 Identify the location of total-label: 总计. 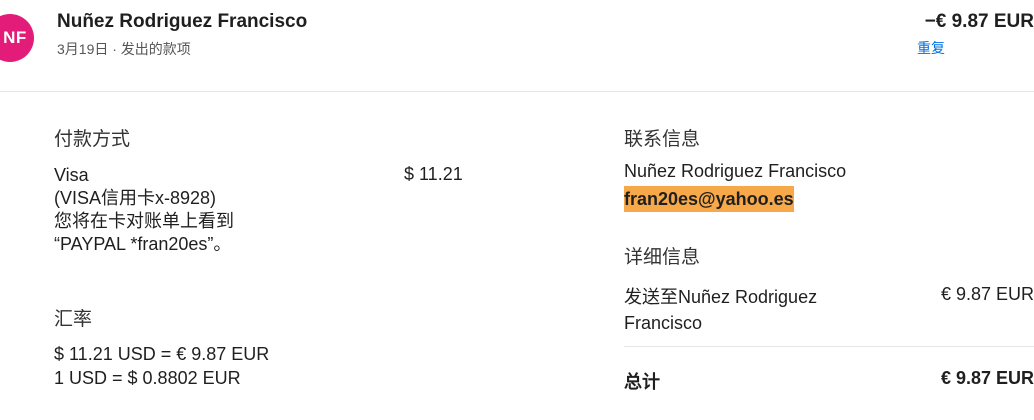
(642, 382).